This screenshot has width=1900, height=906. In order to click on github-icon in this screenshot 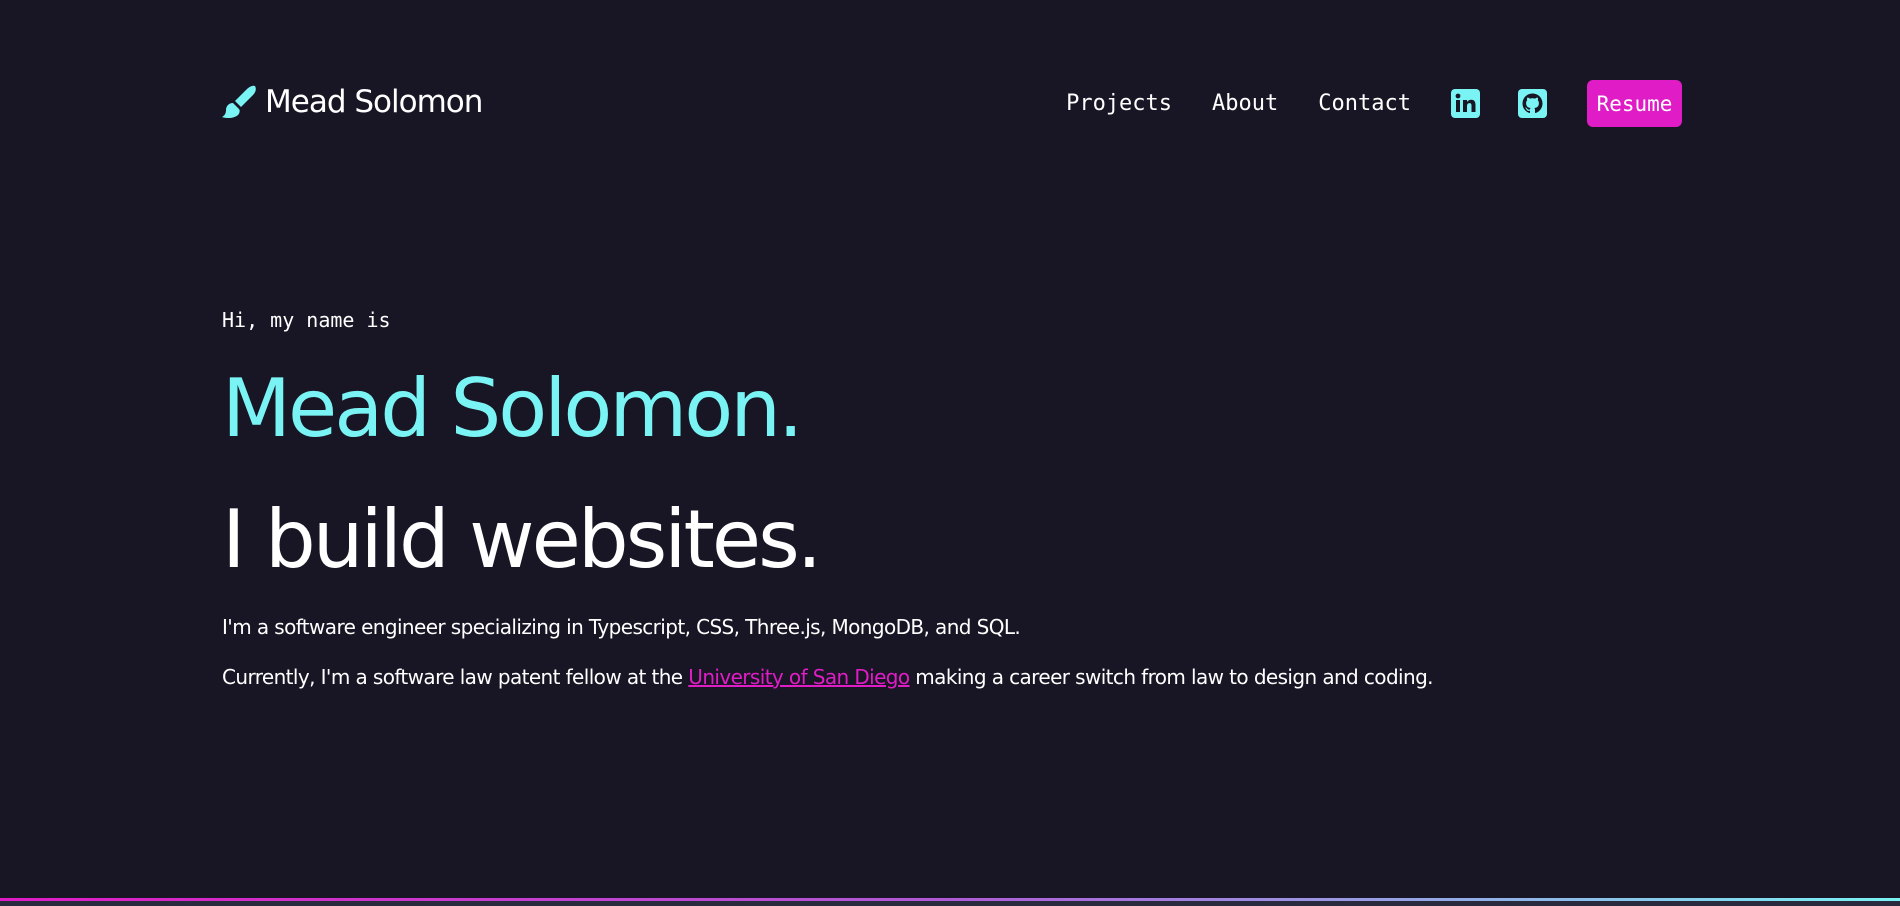, I will do `click(1532, 103)`.